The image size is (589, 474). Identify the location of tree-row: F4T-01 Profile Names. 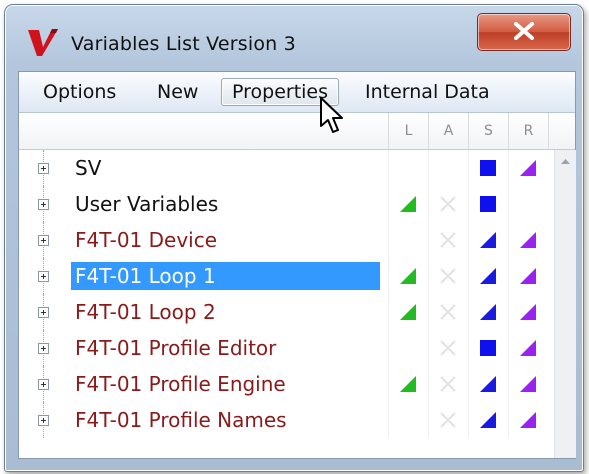
(286, 420).